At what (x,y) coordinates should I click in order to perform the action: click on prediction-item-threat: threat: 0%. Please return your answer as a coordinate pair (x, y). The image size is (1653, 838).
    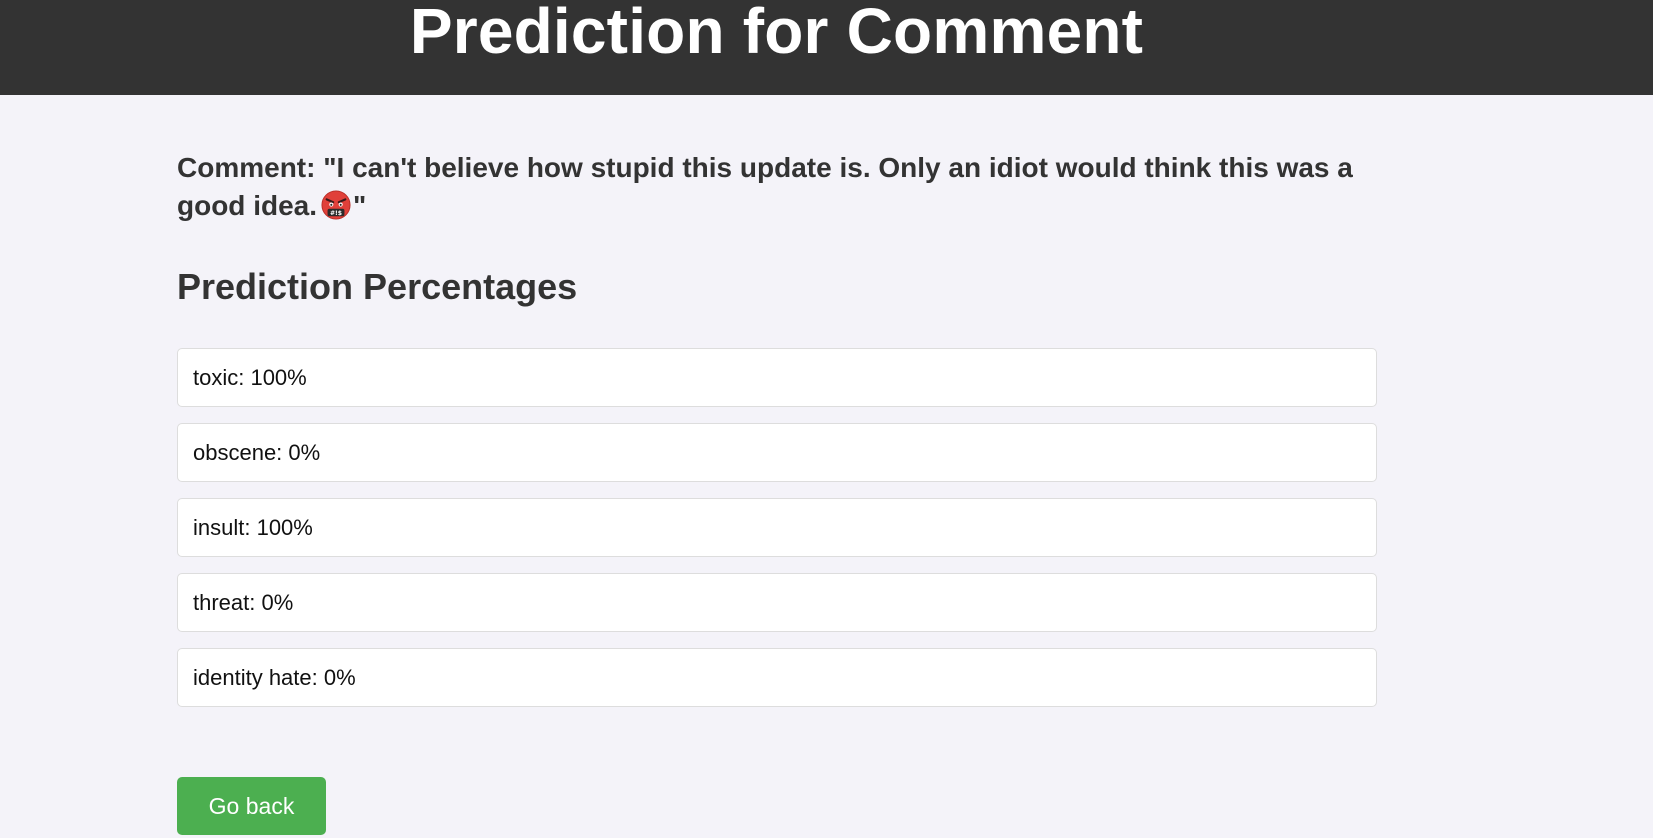
    Looking at the image, I should click on (777, 602).